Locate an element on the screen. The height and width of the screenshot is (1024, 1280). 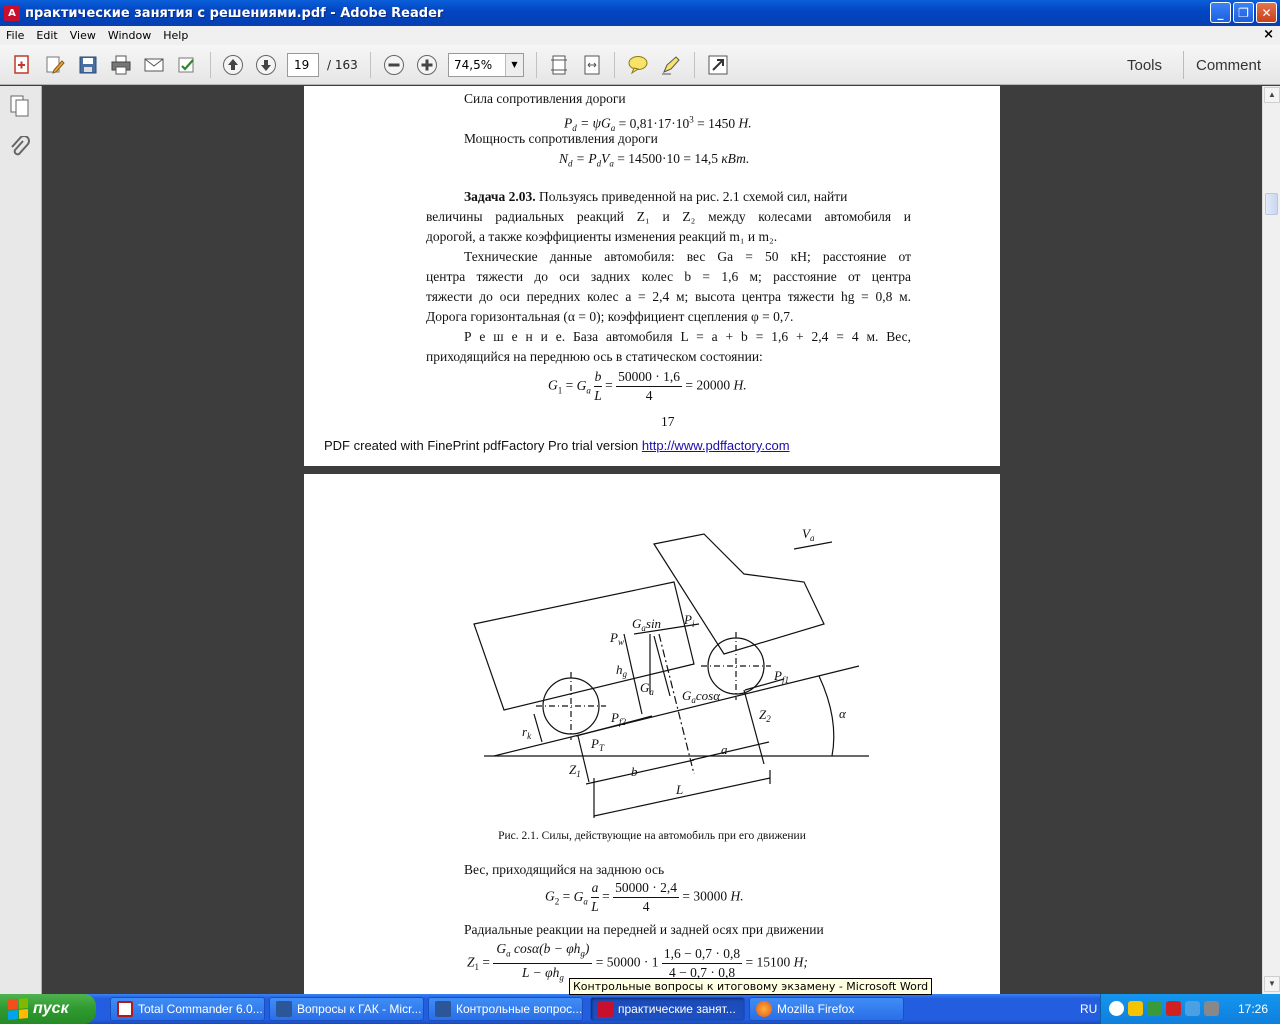
page-total: / 163 is located at coordinates (342, 65).